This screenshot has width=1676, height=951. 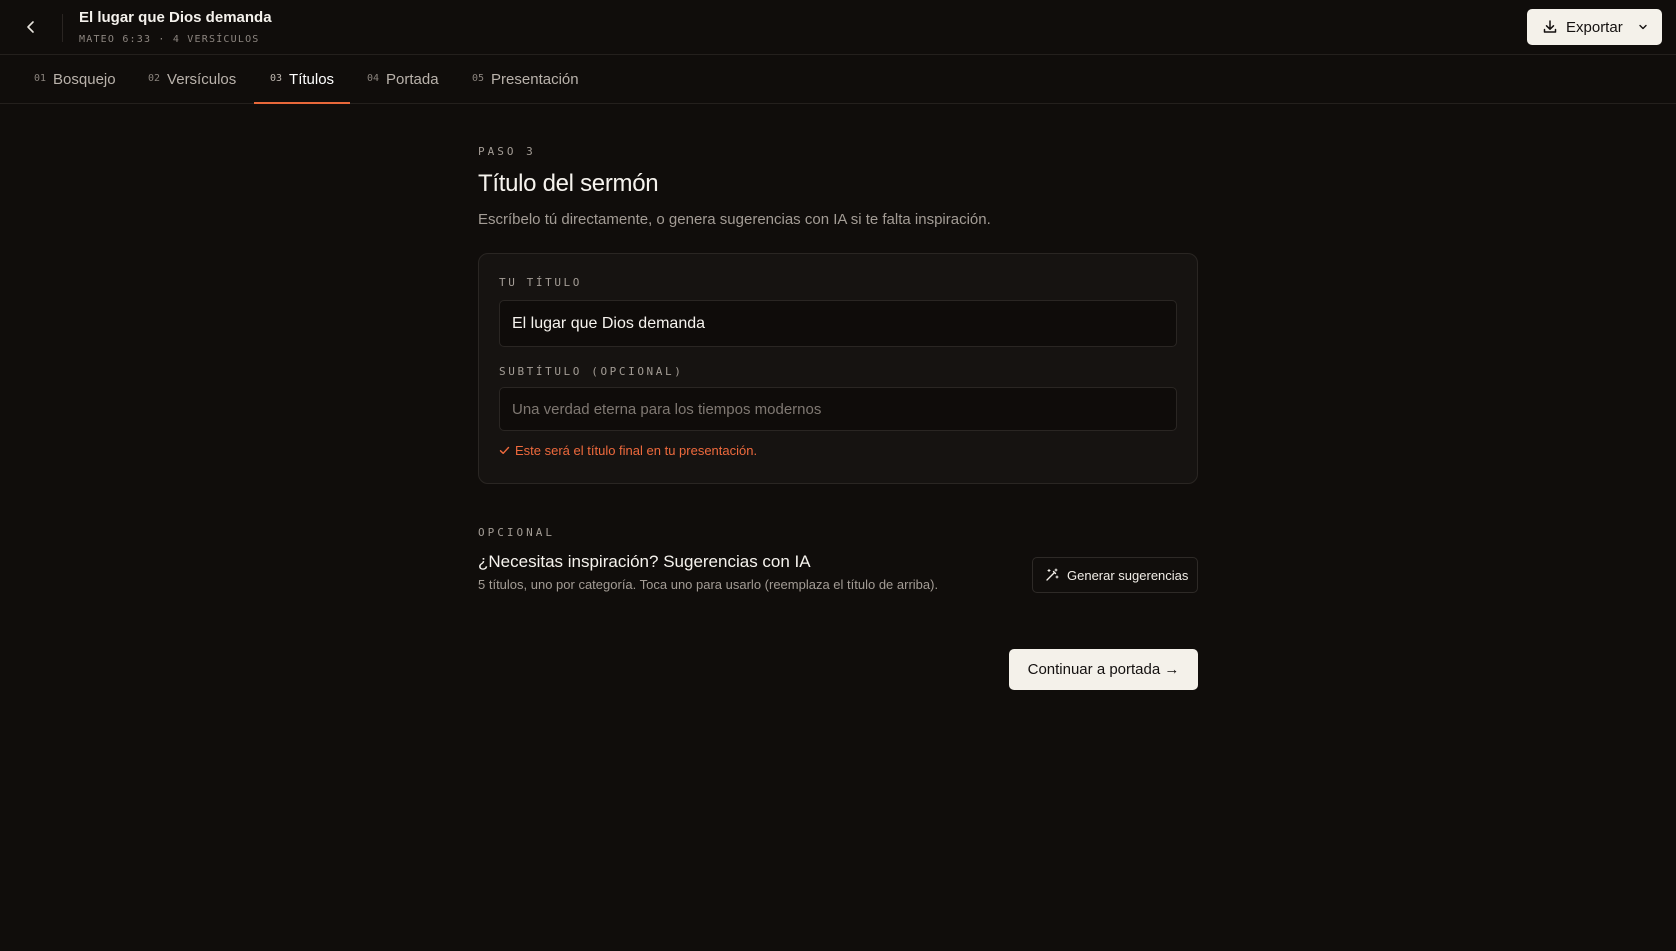 What do you see at coordinates (154, 78) in the screenshot?
I see `tab-number: 02` at bounding box center [154, 78].